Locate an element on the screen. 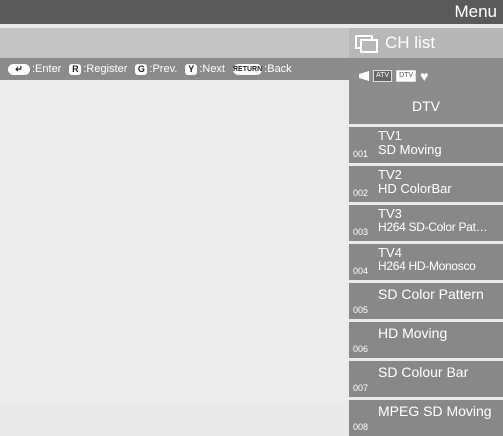 The width and height of the screenshot is (503, 436). favorite-heart-icon: ♥ is located at coordinates (424, 76).